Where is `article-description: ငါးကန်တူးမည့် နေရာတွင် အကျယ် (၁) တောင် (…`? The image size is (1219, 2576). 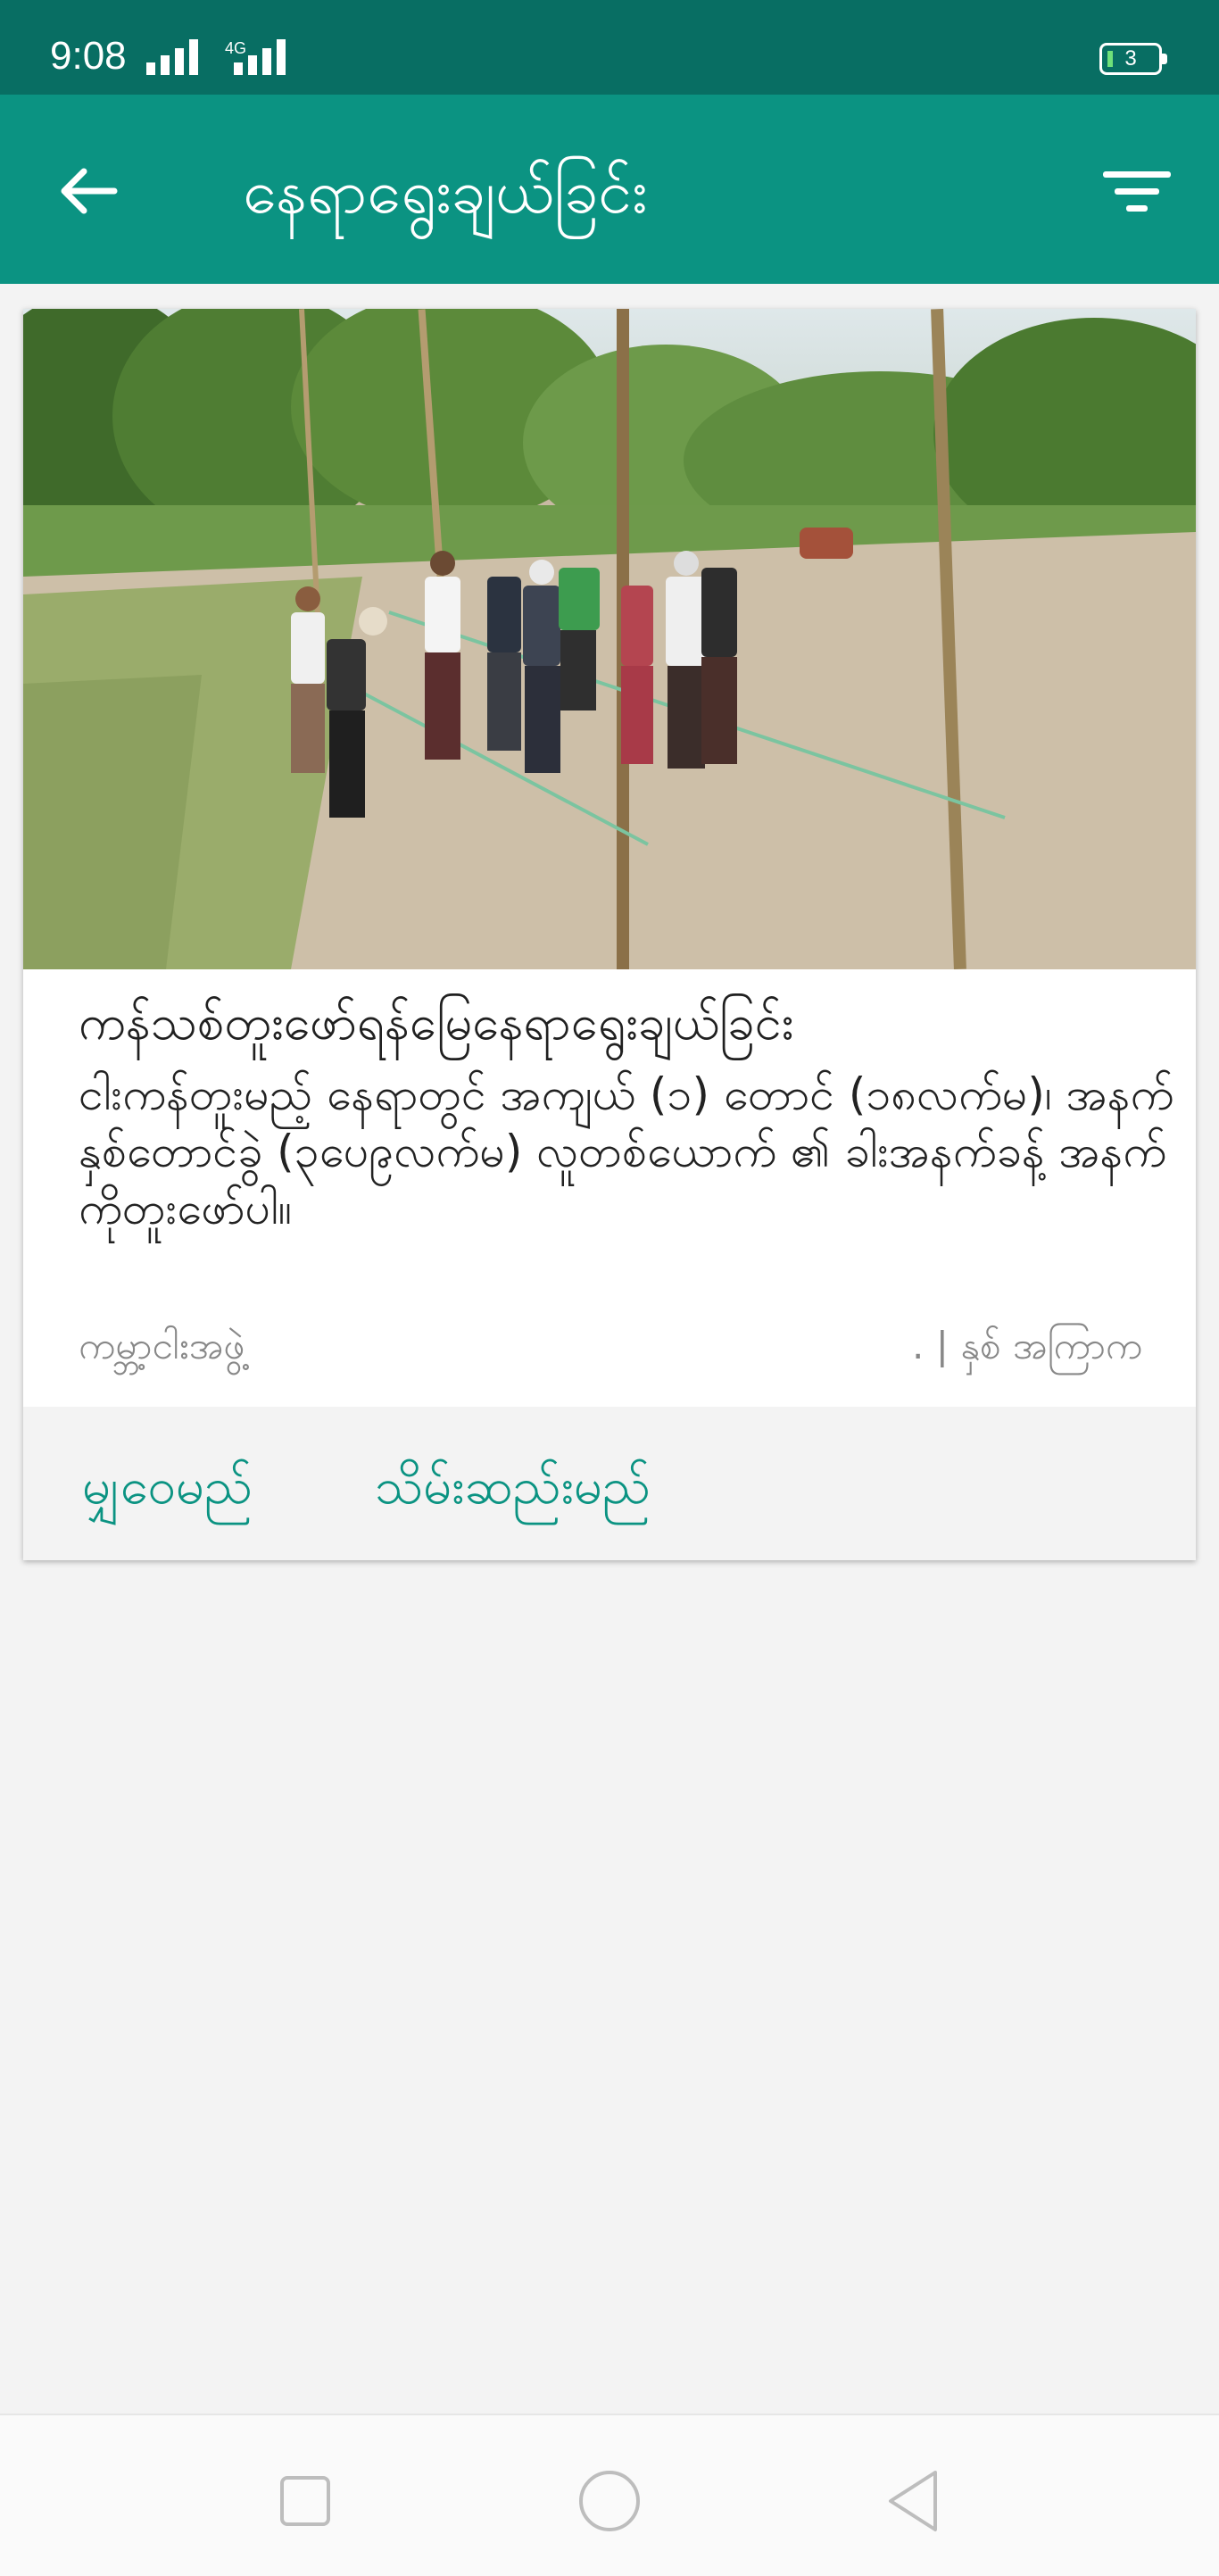
article-description: ငါးကန်တူးမည့် နေရာတွင် အကျယ် (၁) တောင် (… is located at coordinates (626, 1151).